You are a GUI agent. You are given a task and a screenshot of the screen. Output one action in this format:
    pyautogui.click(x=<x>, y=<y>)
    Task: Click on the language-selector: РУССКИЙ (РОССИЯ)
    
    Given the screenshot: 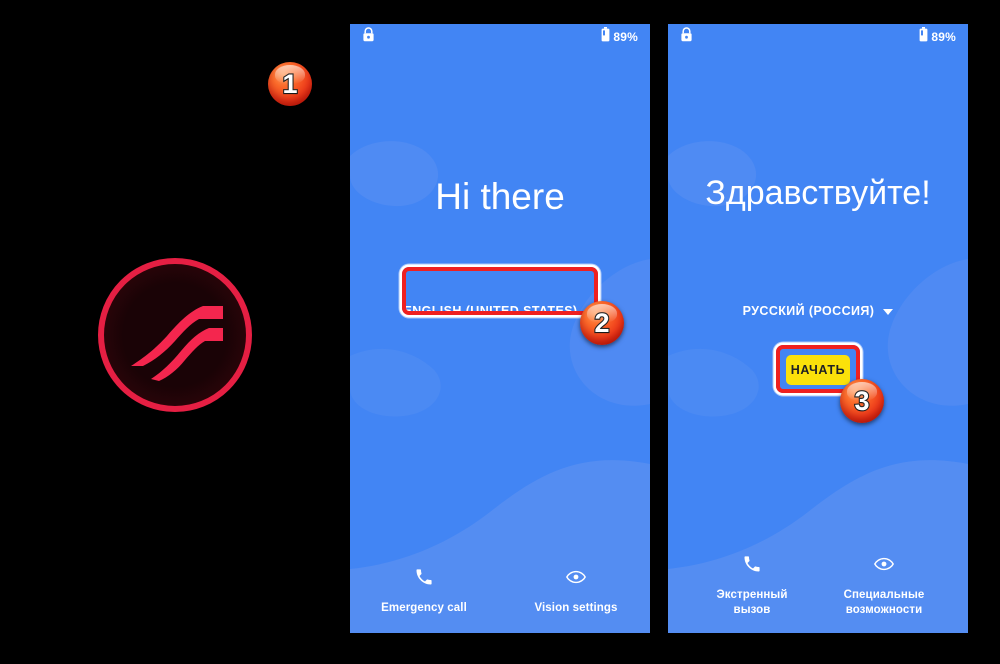 What is the action you would take?
    pyautogui.click(x=818, y=311)
    